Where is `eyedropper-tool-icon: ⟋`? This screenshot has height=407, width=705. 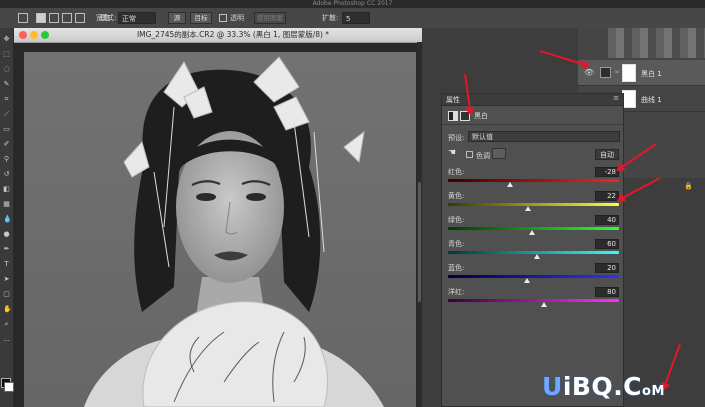
eyedropper-tool-icon: ⟋ is located at coordinates (6, 114).